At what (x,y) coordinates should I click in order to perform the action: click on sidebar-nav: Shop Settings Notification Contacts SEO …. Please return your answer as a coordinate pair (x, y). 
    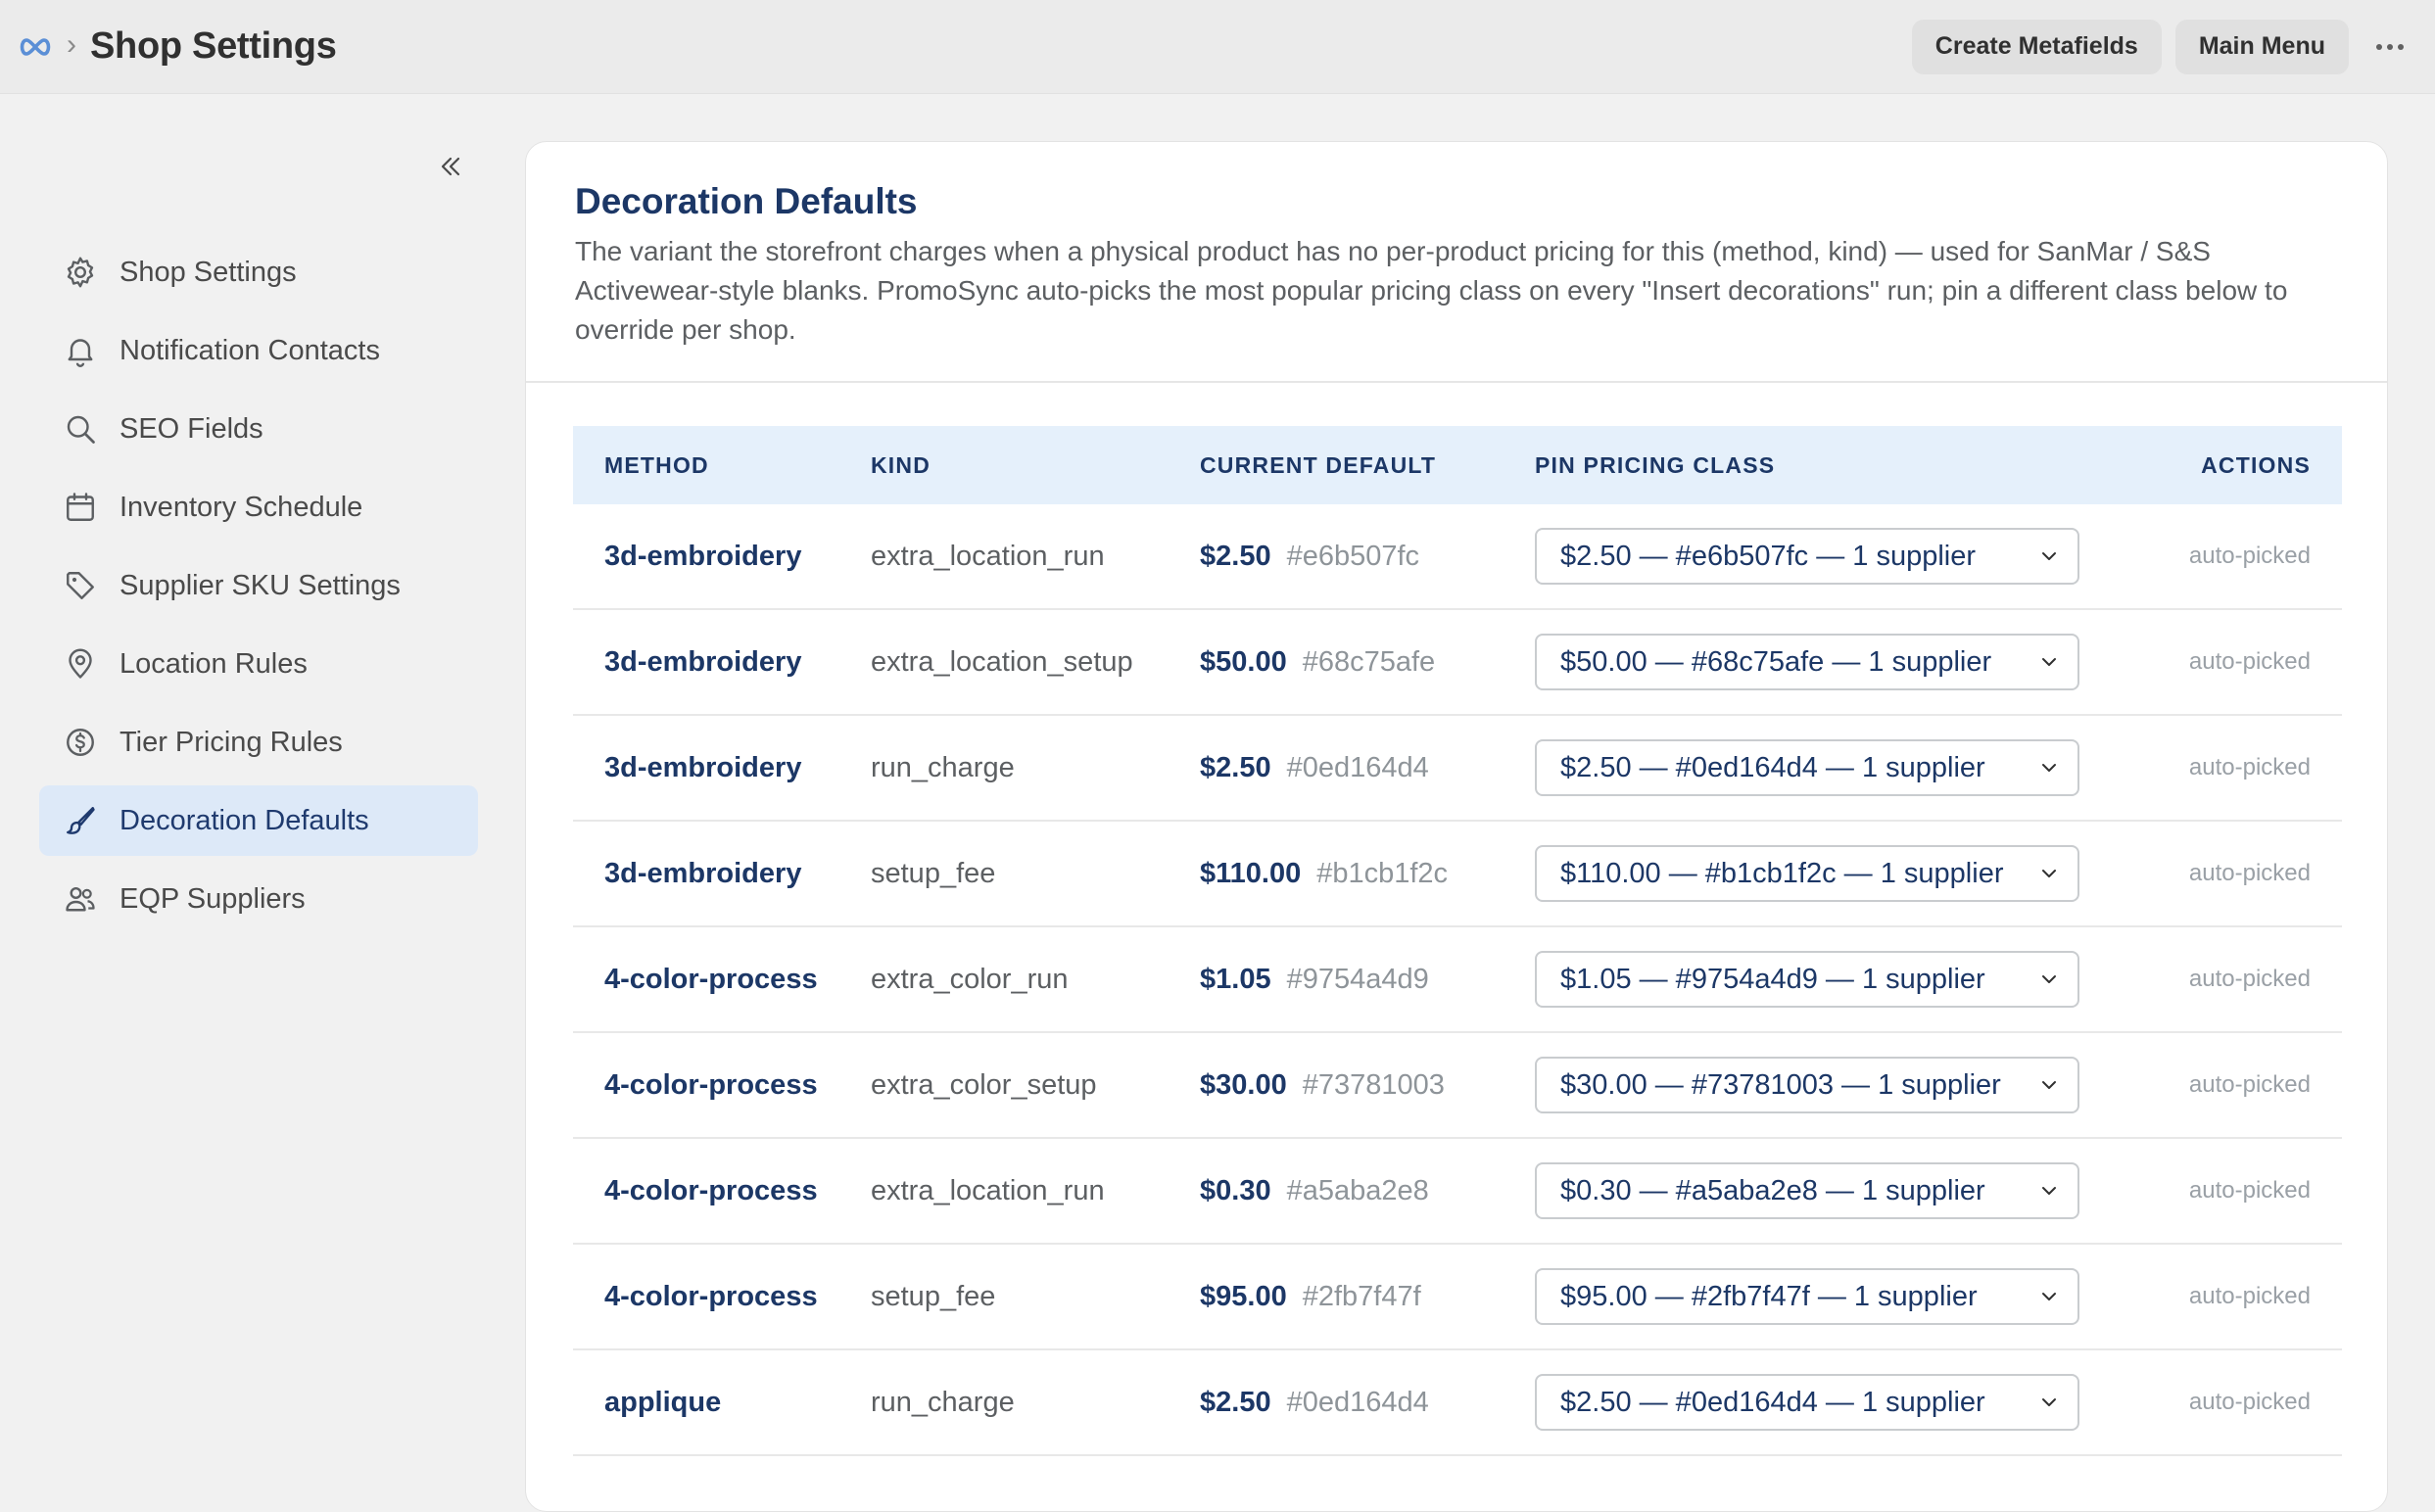
    Looking at the image, I should click on (258, 589).